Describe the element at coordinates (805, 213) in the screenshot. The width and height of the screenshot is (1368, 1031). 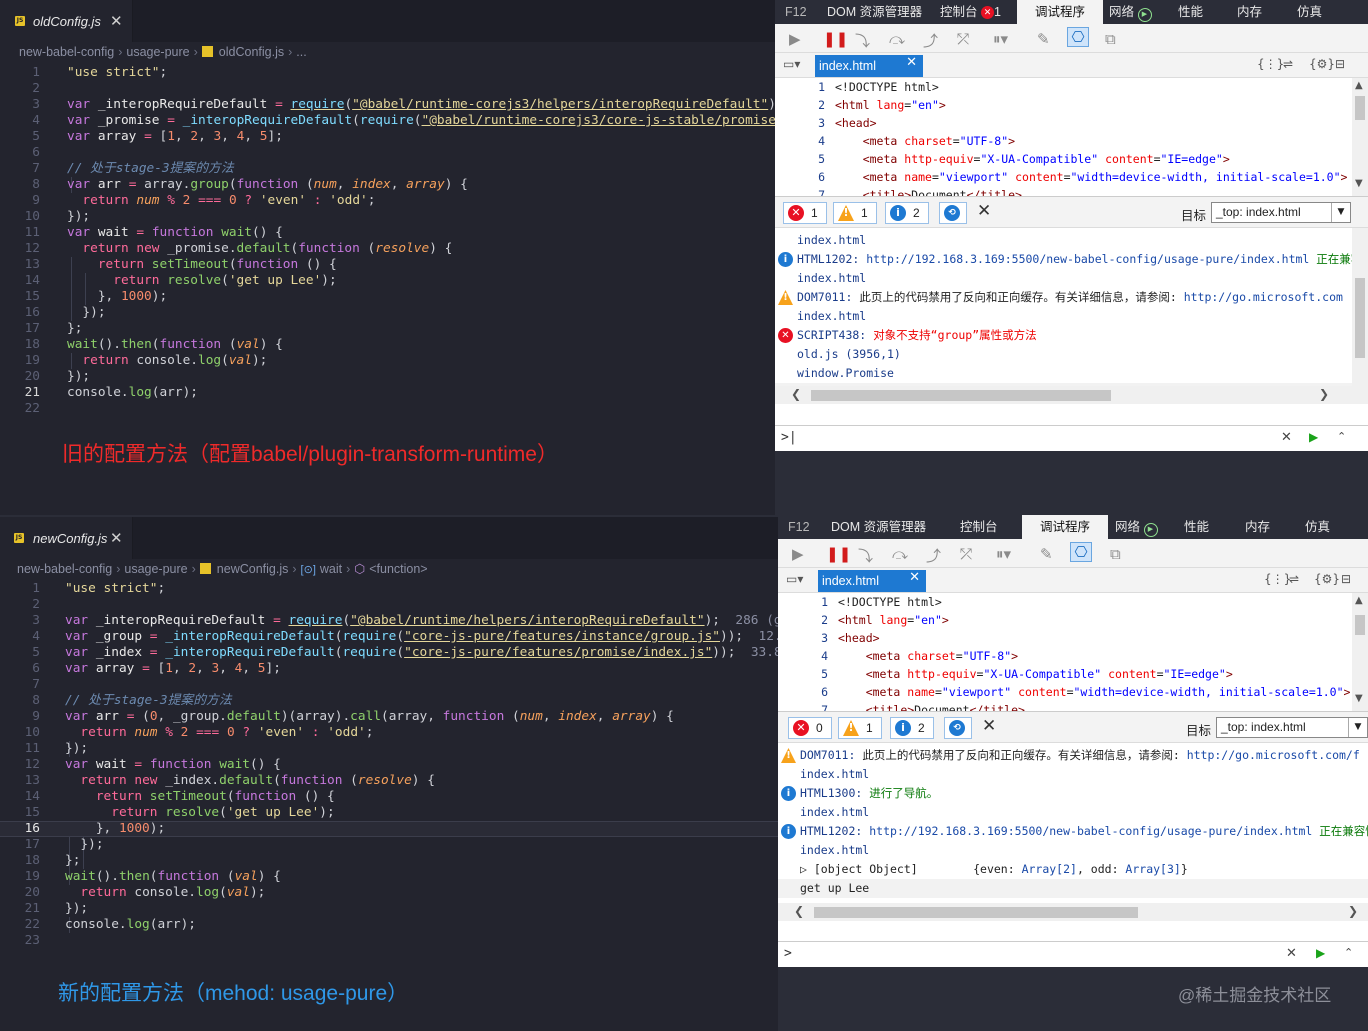
I see `errors-filter-button: ✕ 1` at that location.